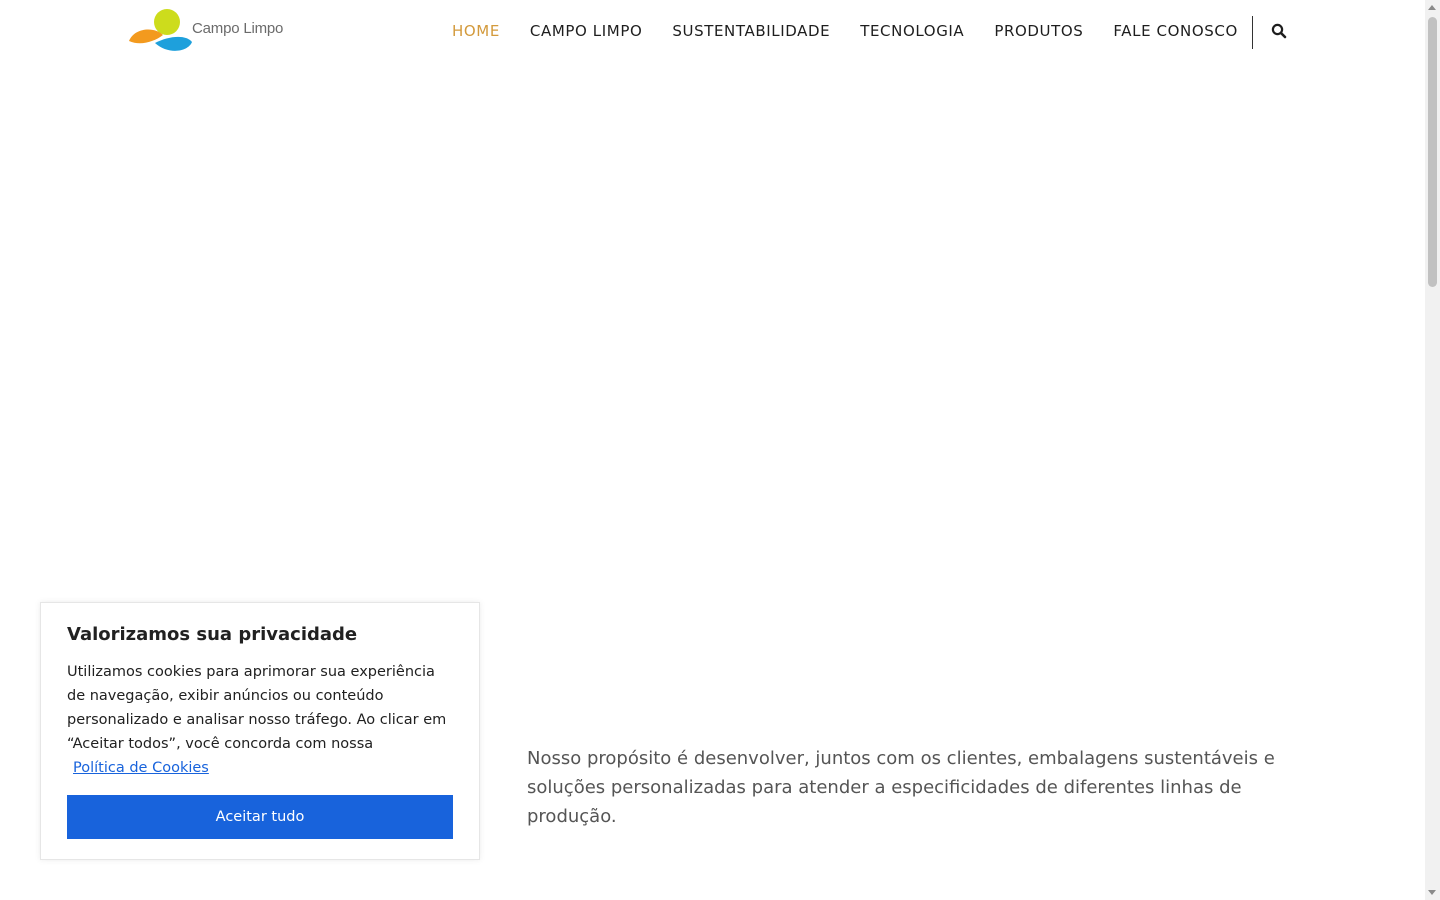 The image size is (1440, 900). Describe the element at coordinates (1432, 152) in the screenshot. I see `scrollbar-thumb` at that location.